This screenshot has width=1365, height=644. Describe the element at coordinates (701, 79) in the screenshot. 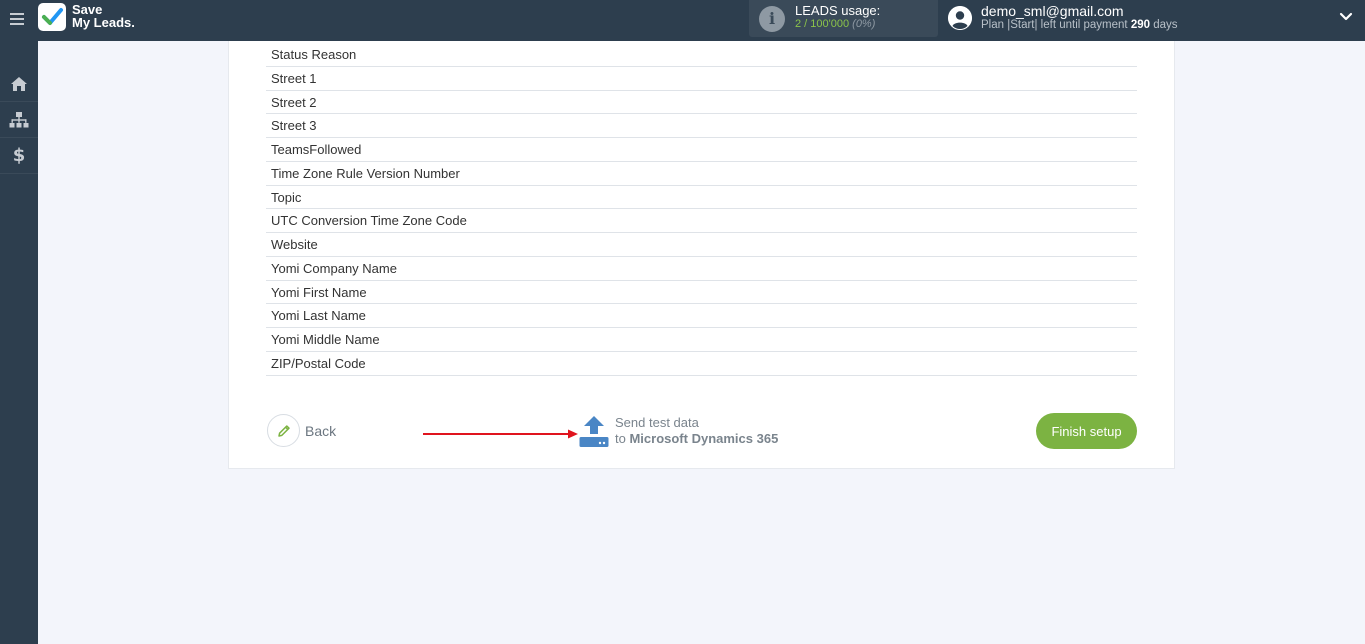

I see `field-row: Street 1` at that location.